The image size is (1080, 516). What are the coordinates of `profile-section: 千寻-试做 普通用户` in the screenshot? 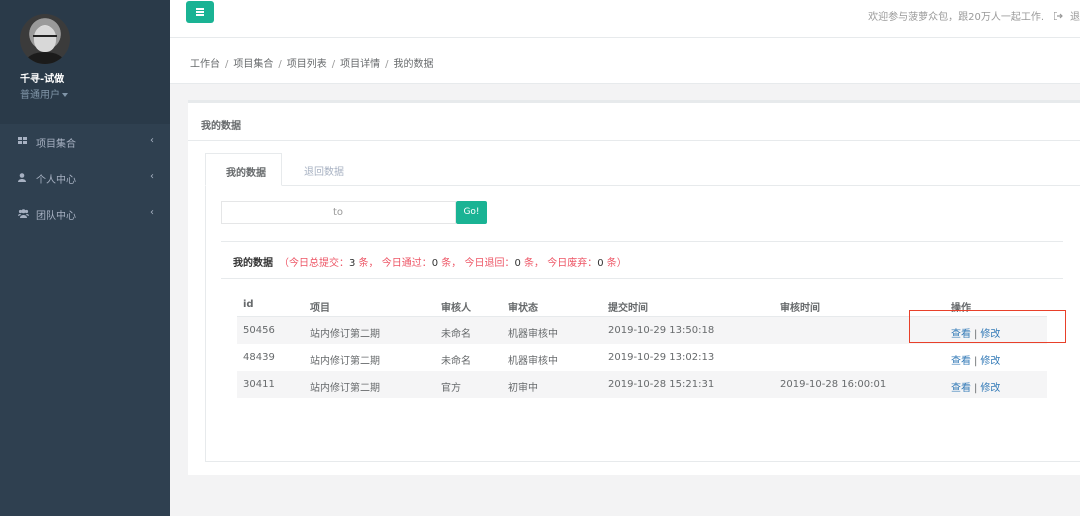 It's located at (85, 62).